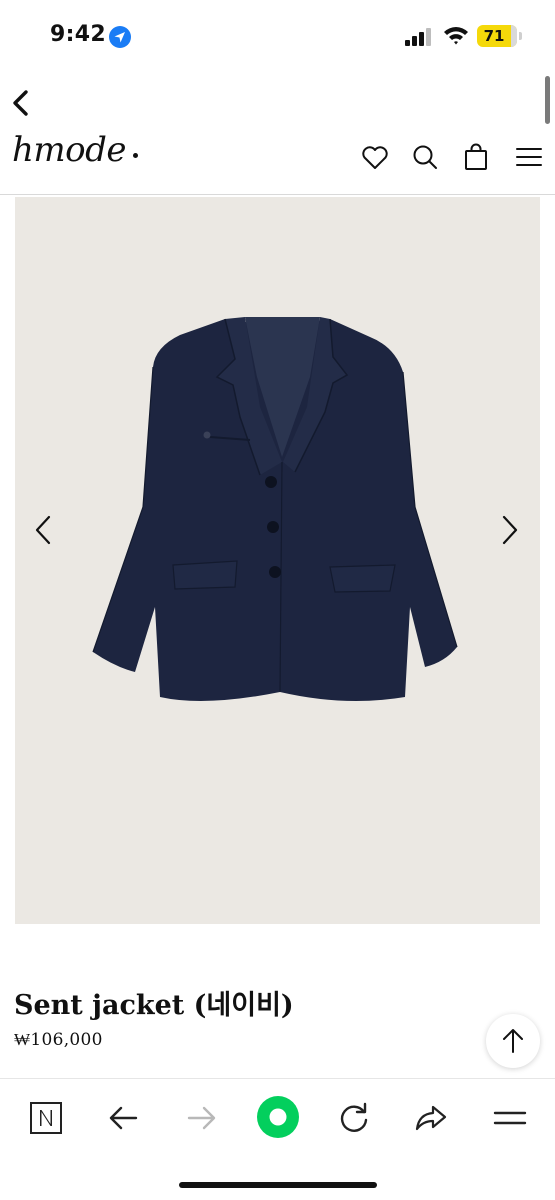 Image resolution: width=555 pixels, height=1200 pixels. I want to click on arrow-up-icon, so click(513, 1041).